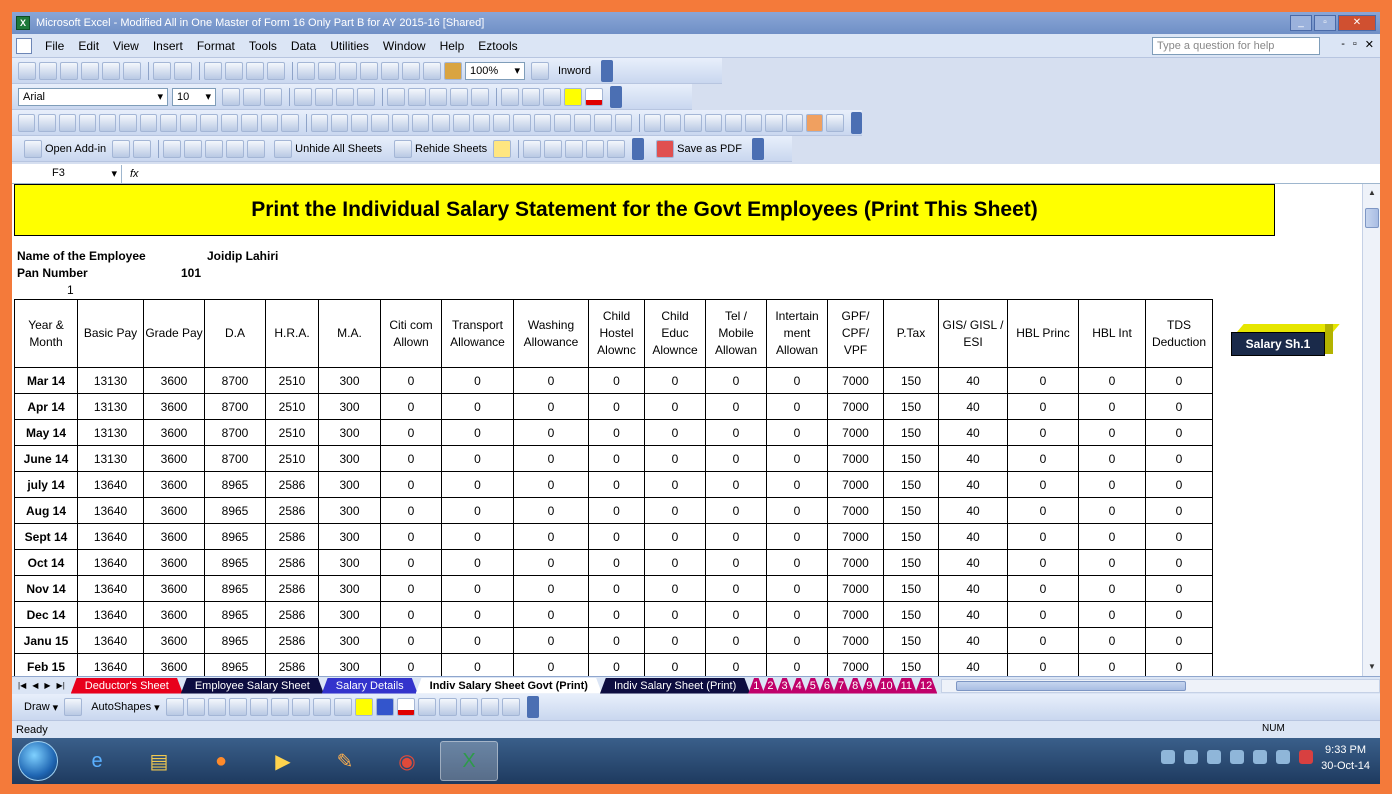  I want to click on sheet-tab: Salary Details, so click(370, 686).